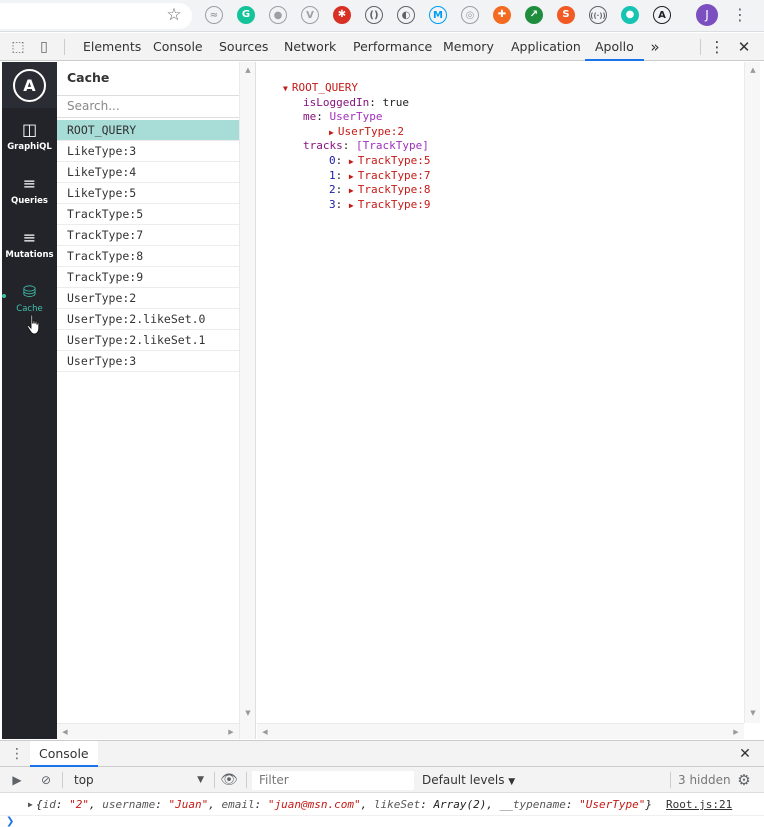  Describe the element at coordinates (148, 172) in the screenshot. I see `cache-list-item: LikeType:4` at that location.